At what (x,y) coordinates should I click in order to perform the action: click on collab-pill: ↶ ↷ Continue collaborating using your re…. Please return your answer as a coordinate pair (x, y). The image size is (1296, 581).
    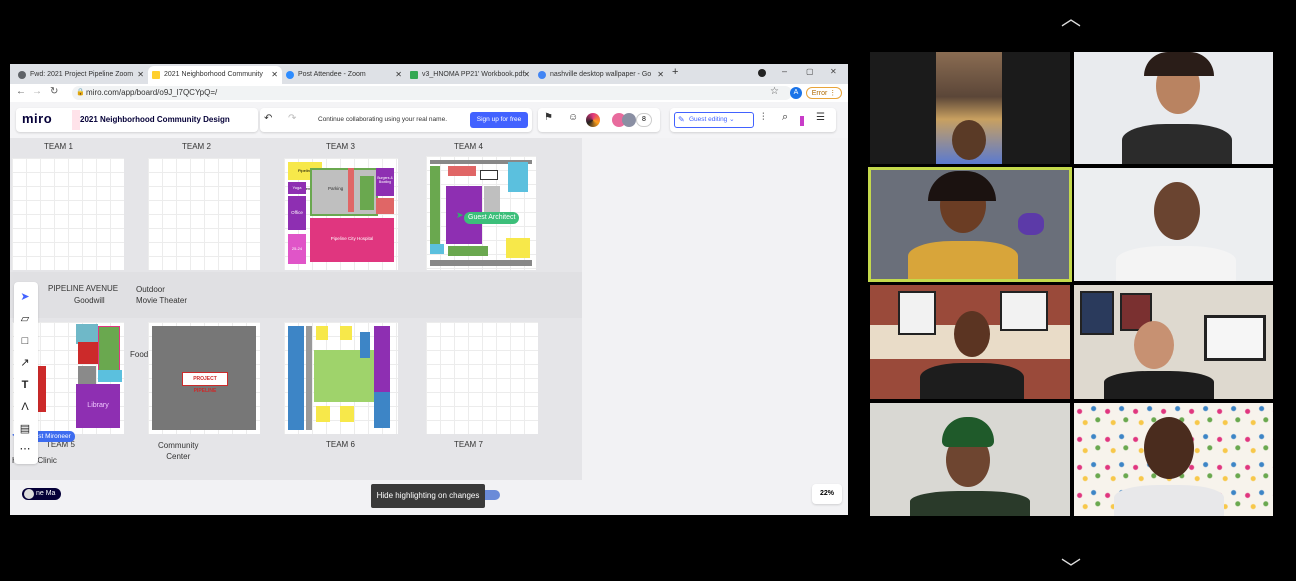
    Looking at the image, I should click on (396, 120).